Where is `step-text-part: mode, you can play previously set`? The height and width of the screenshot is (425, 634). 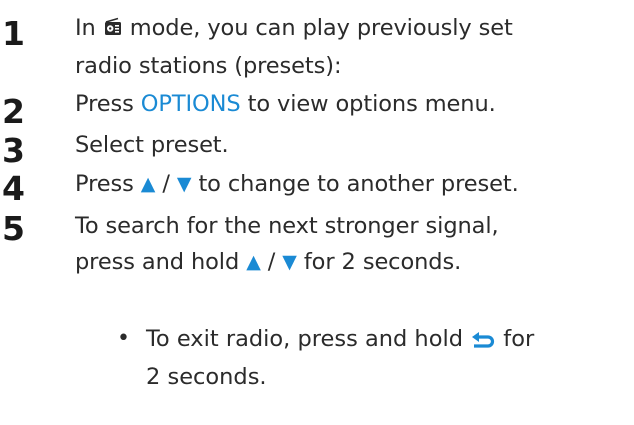 step-text-part: mode, you can play previously set is located at coordinates (317, 28).